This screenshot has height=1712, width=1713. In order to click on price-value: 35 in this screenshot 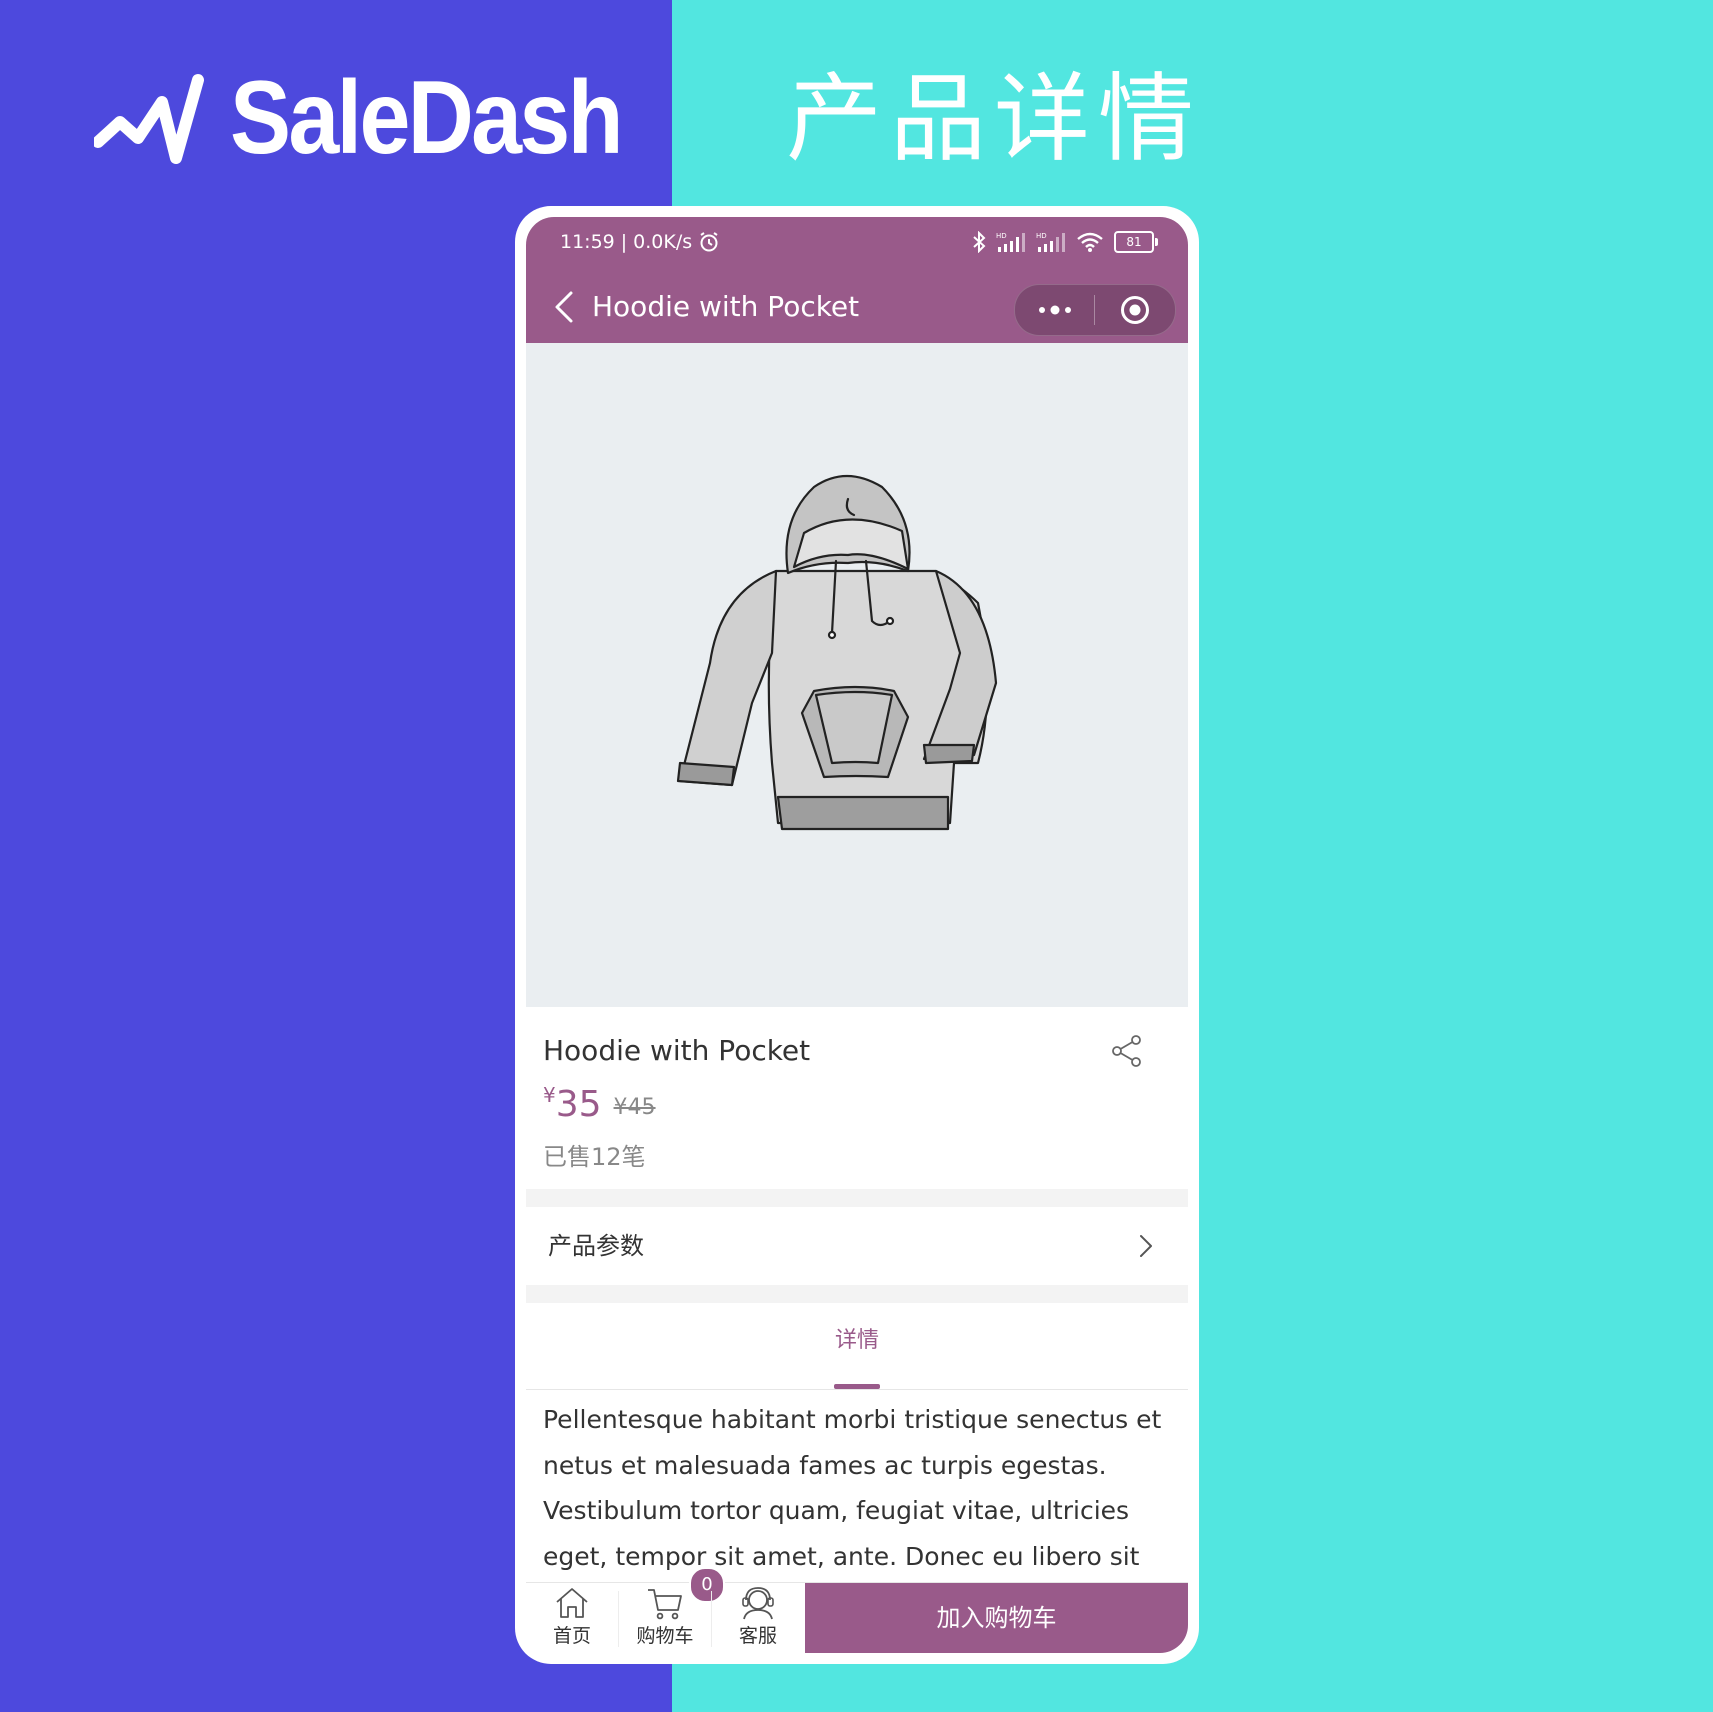, I will do `click(578, 1104)`.